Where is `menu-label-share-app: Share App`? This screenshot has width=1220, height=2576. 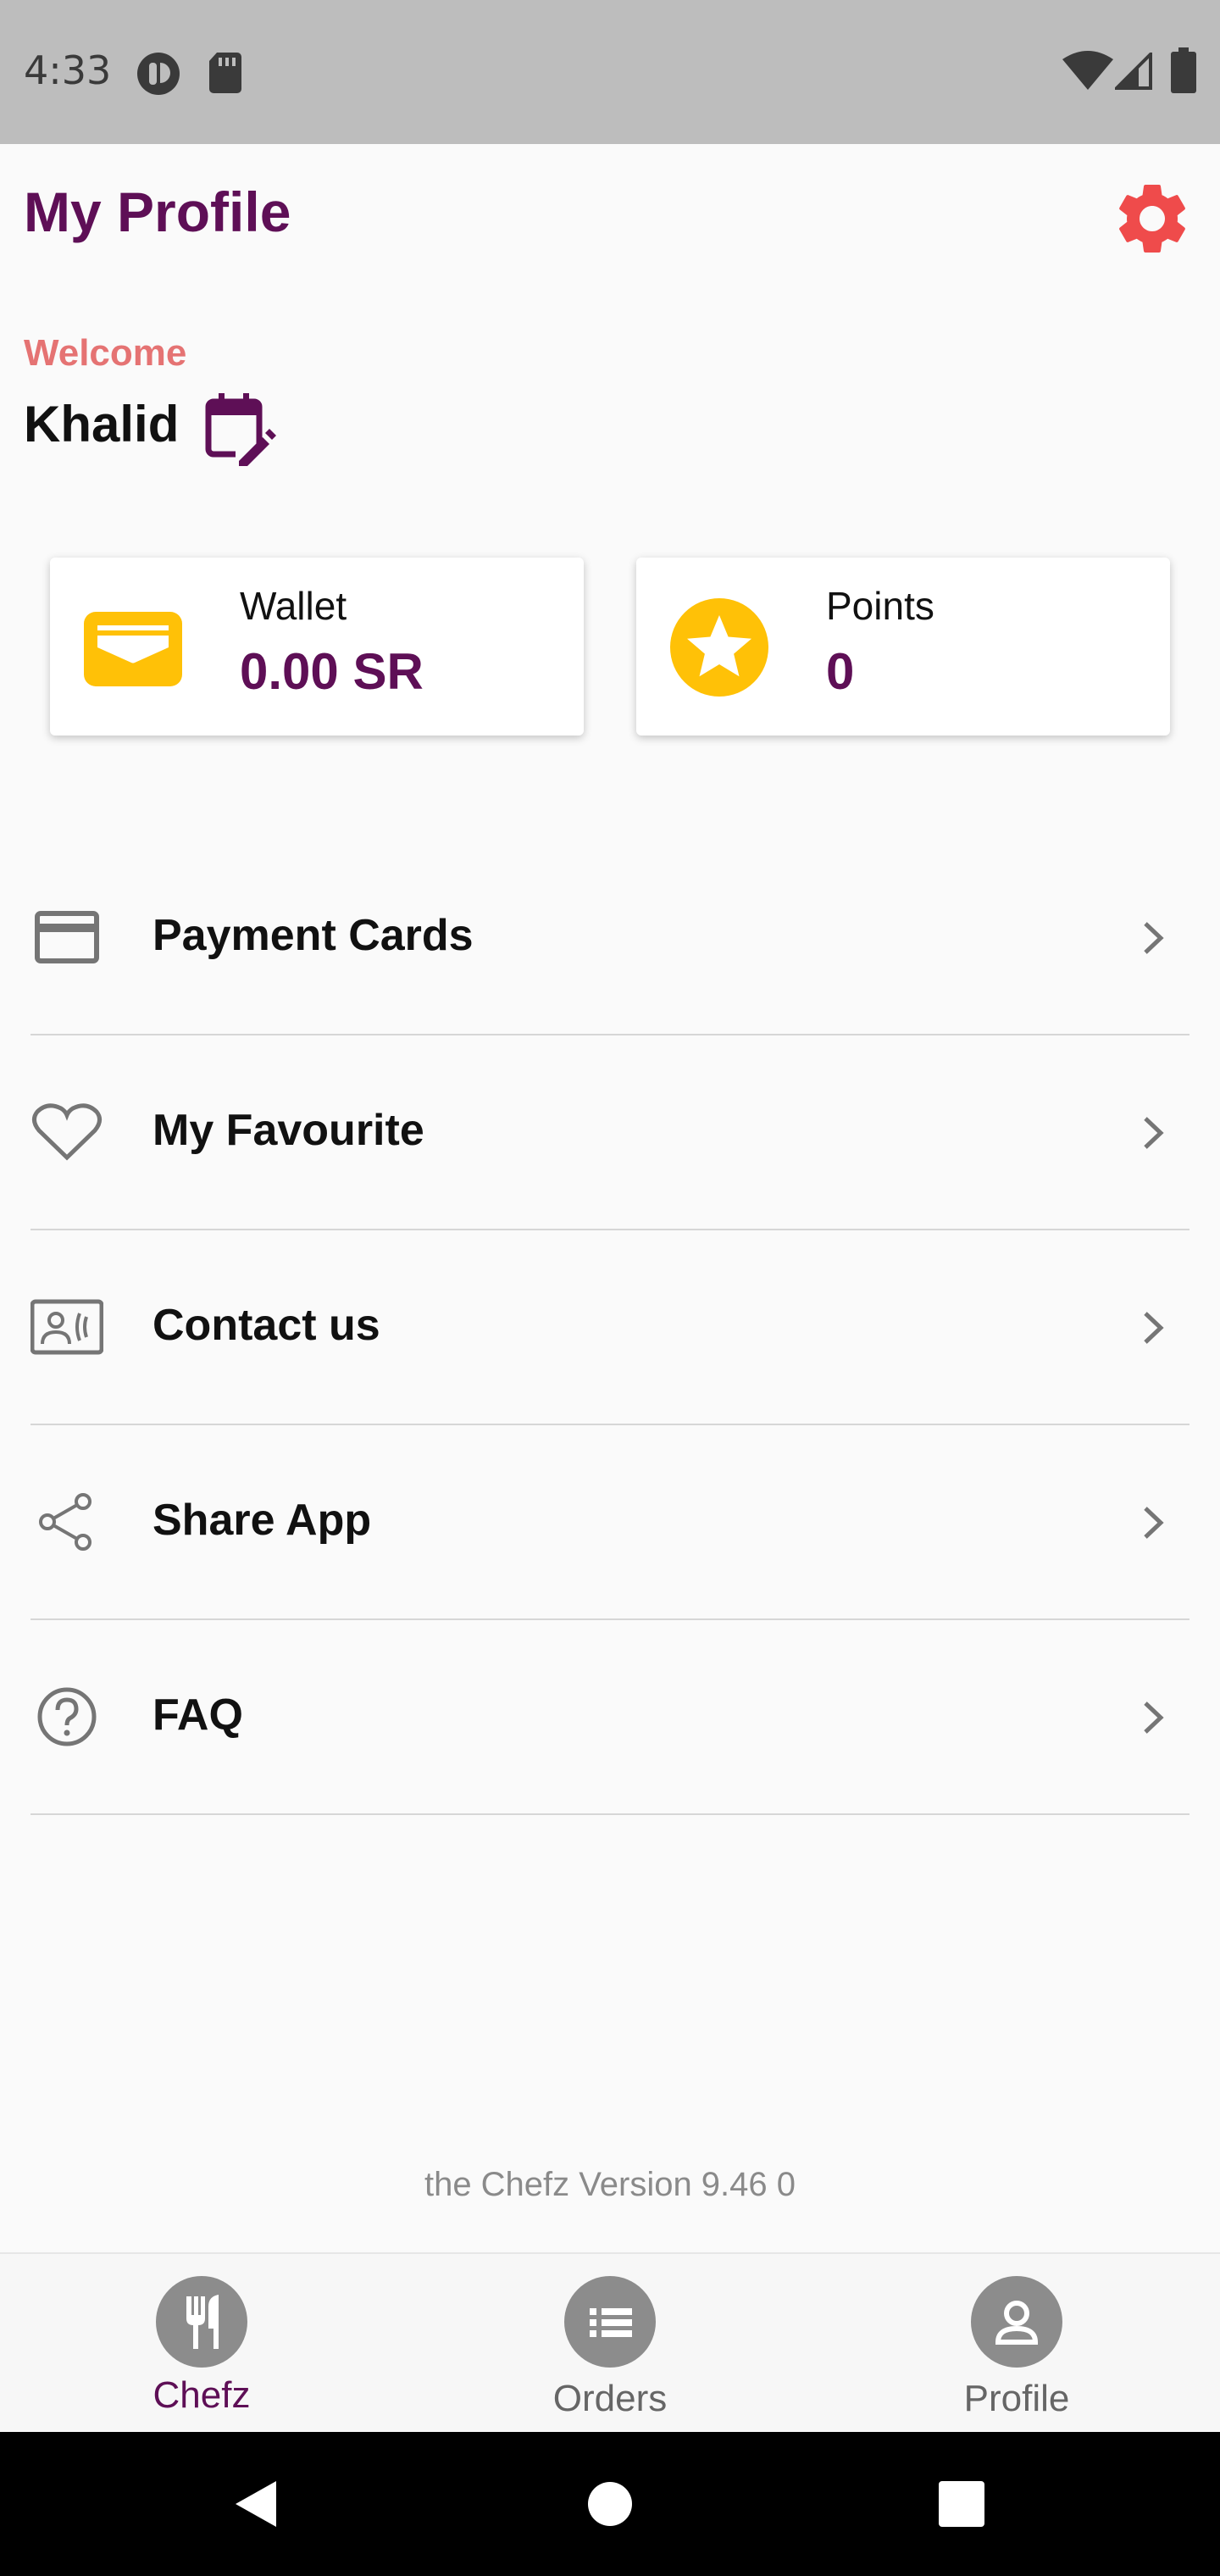 menu-label-share-app: Share App is located at coordinates (262, 1520).